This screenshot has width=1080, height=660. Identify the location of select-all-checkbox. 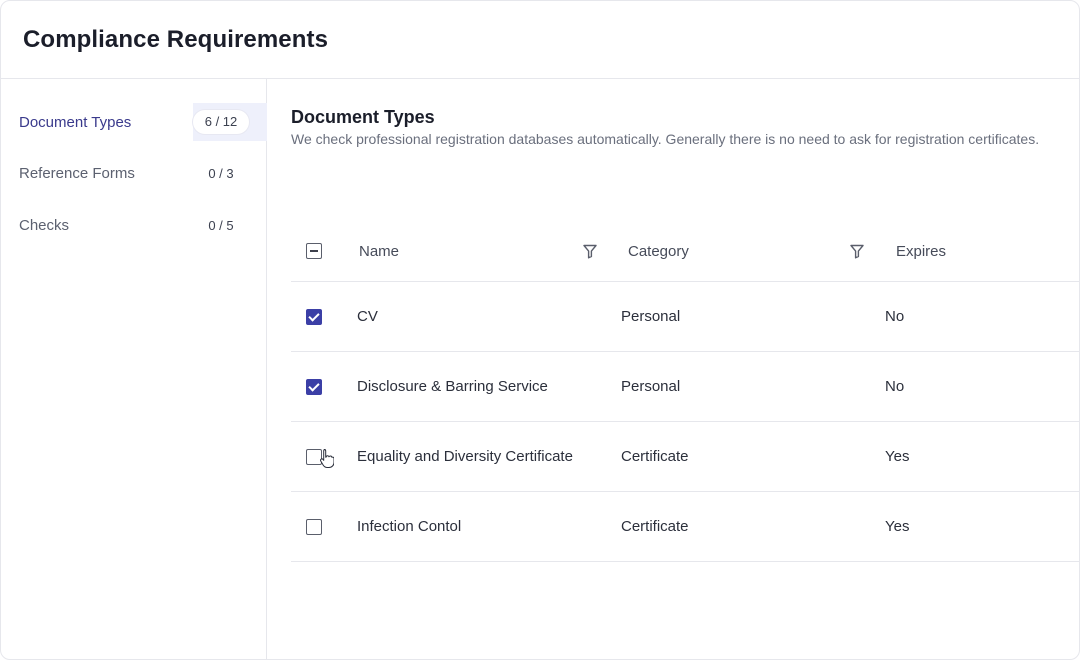
(314, 251).